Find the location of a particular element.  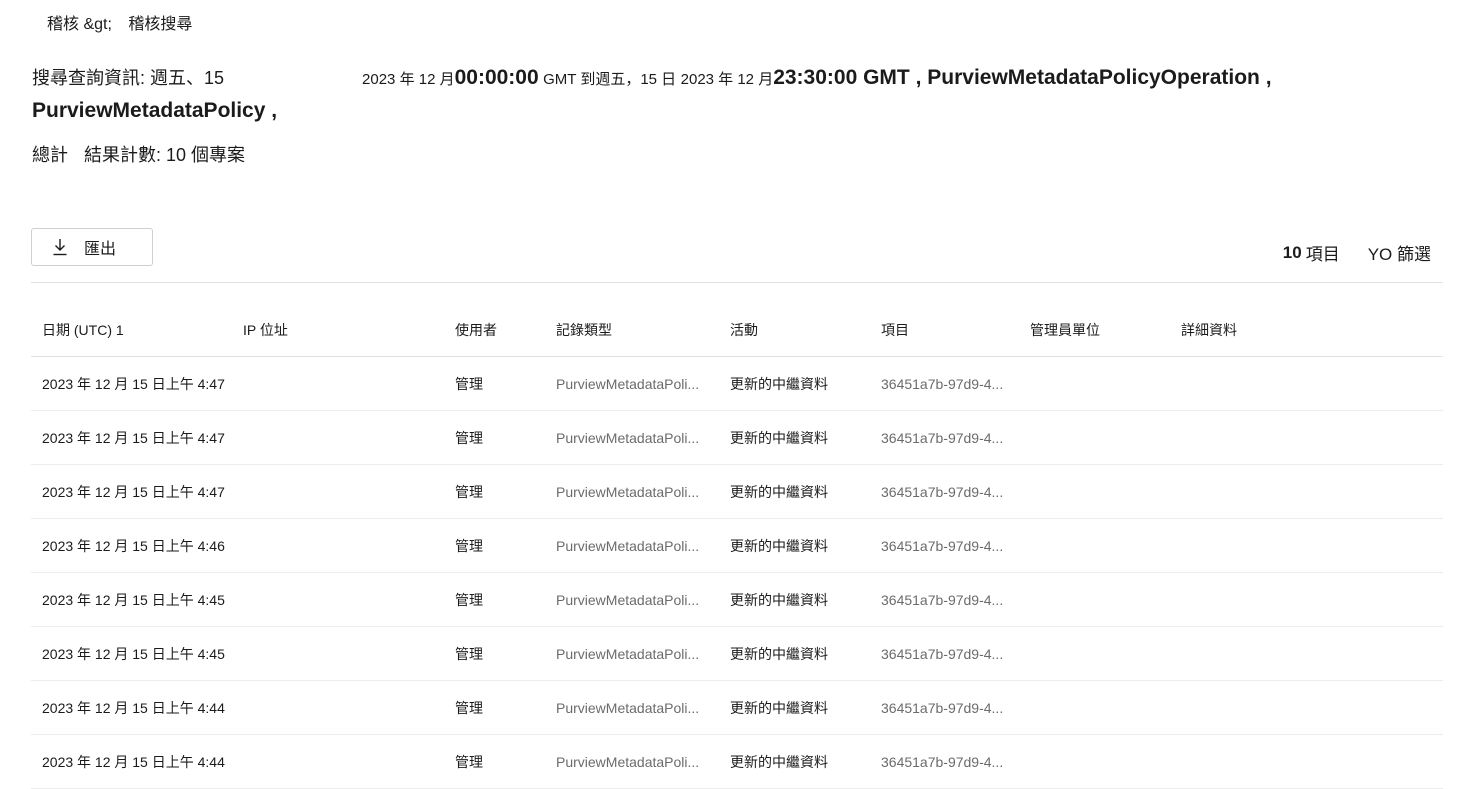

toolbar-right: 10 項目 YO 篩選 is located at coordinates (1357, 252).